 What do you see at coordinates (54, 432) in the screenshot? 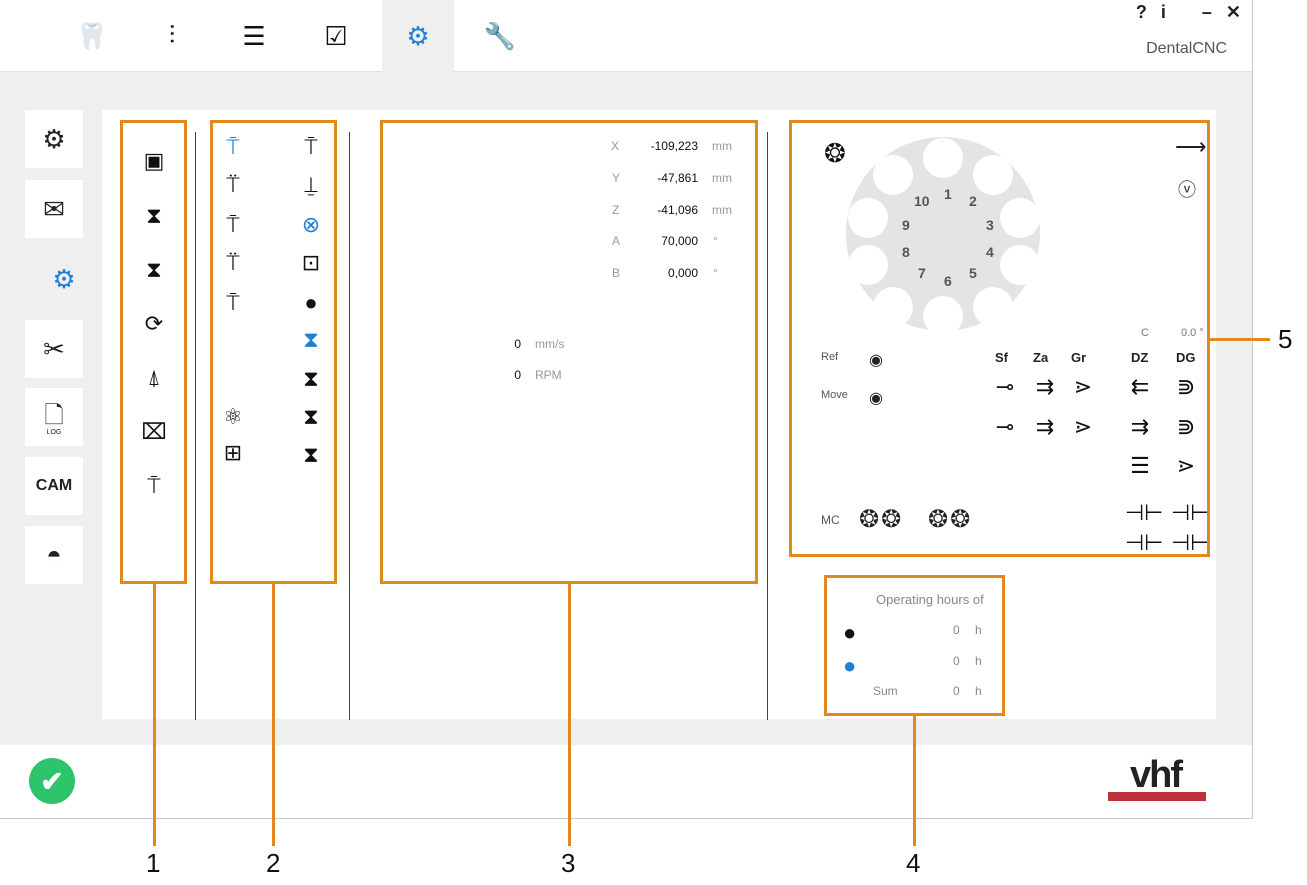
I see `log-label: LOG` at bounding box center [54, 432].